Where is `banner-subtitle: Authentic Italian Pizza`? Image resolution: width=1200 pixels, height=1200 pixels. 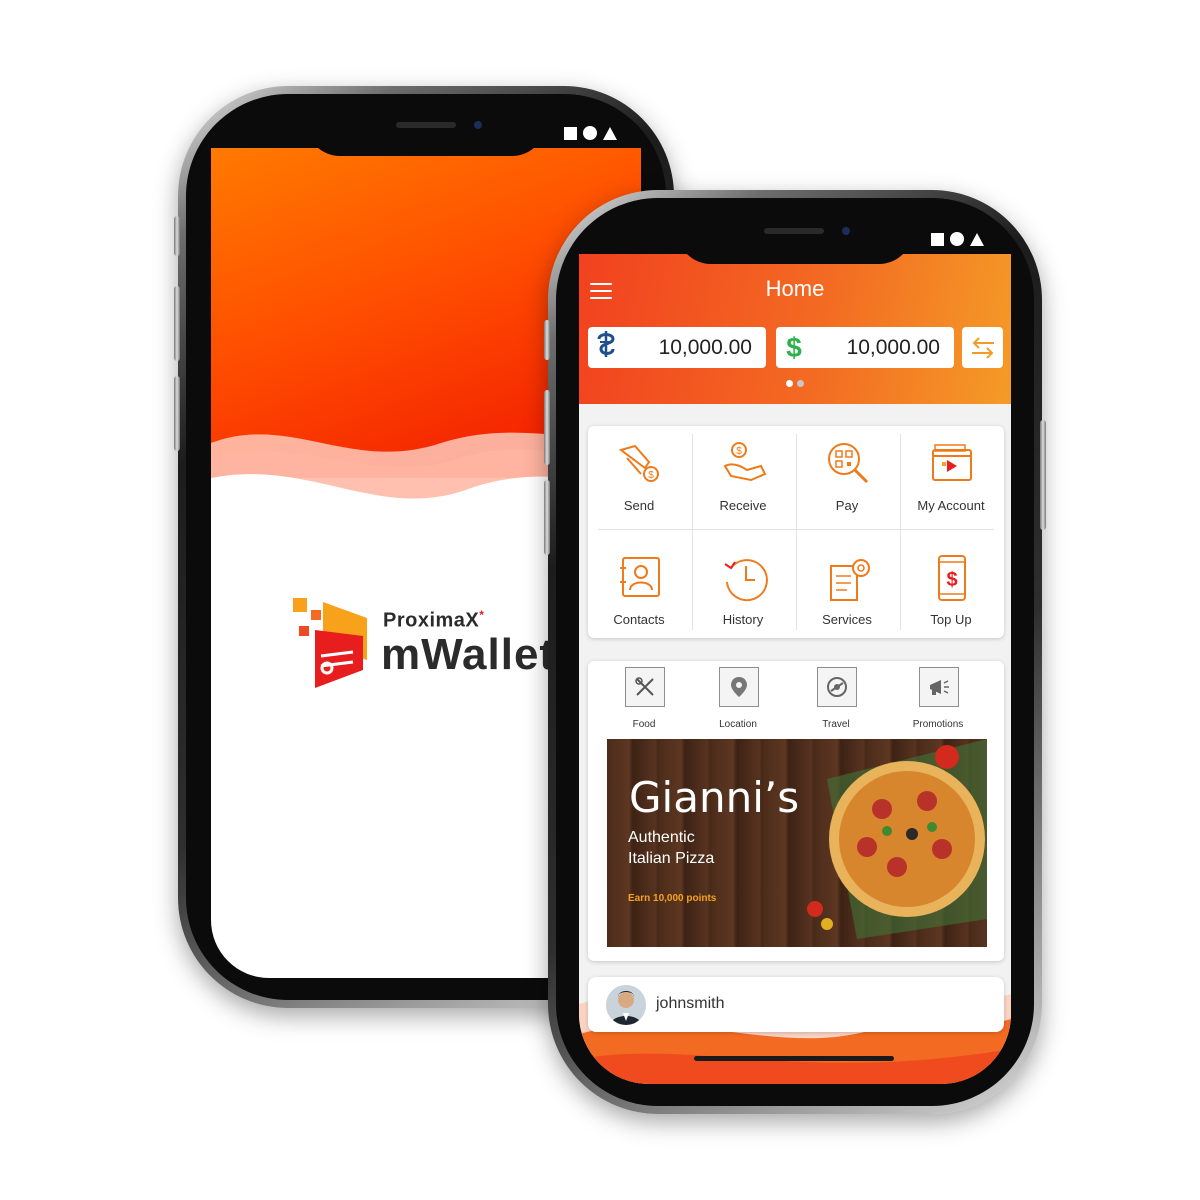 banner-subtitle: Authentic Italian Pizza is located at coordinates (671, 848).